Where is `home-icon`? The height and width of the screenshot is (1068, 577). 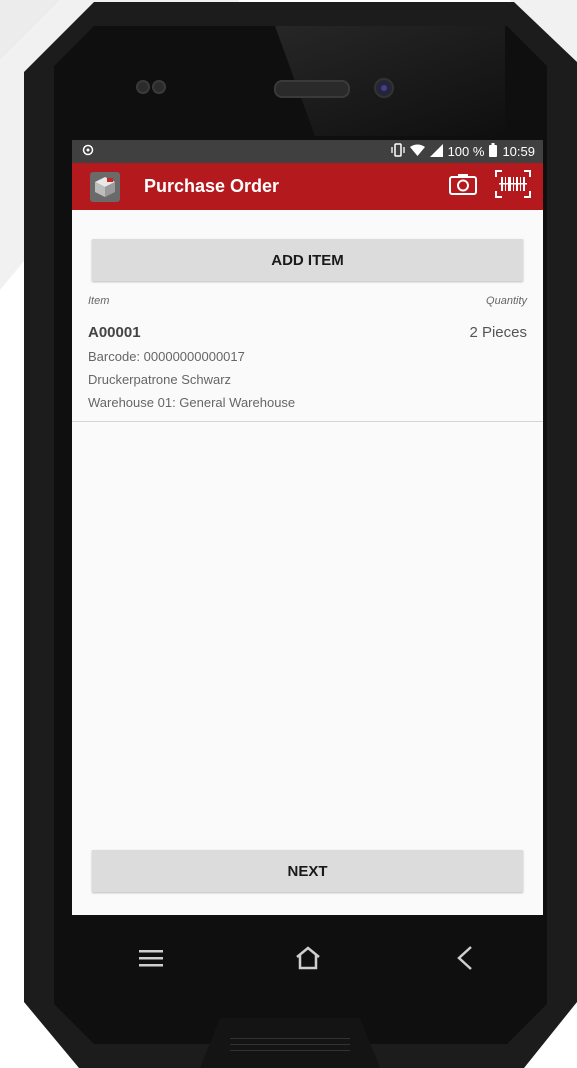
home-icon is located at coordinates (308, 960).